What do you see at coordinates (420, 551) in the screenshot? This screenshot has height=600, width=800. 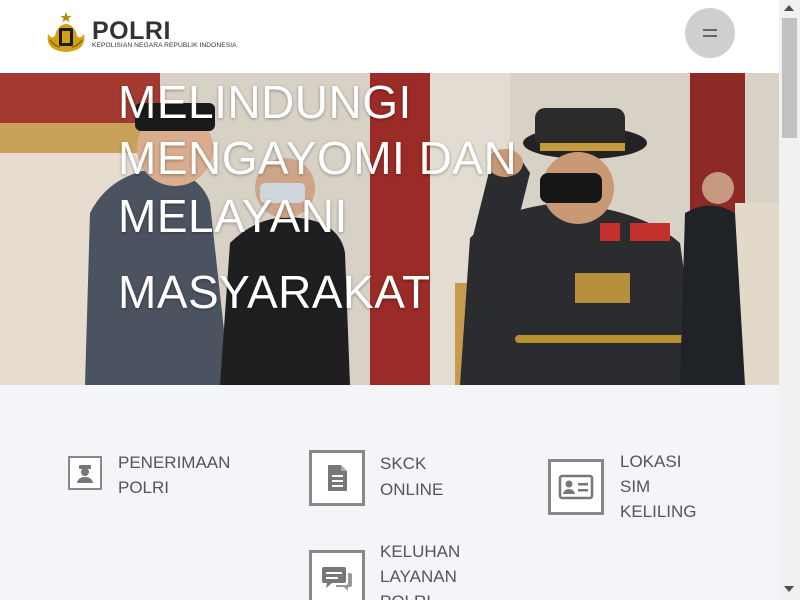 I see `service-label-line: KELUHAN` at bounding box center [420, 551].